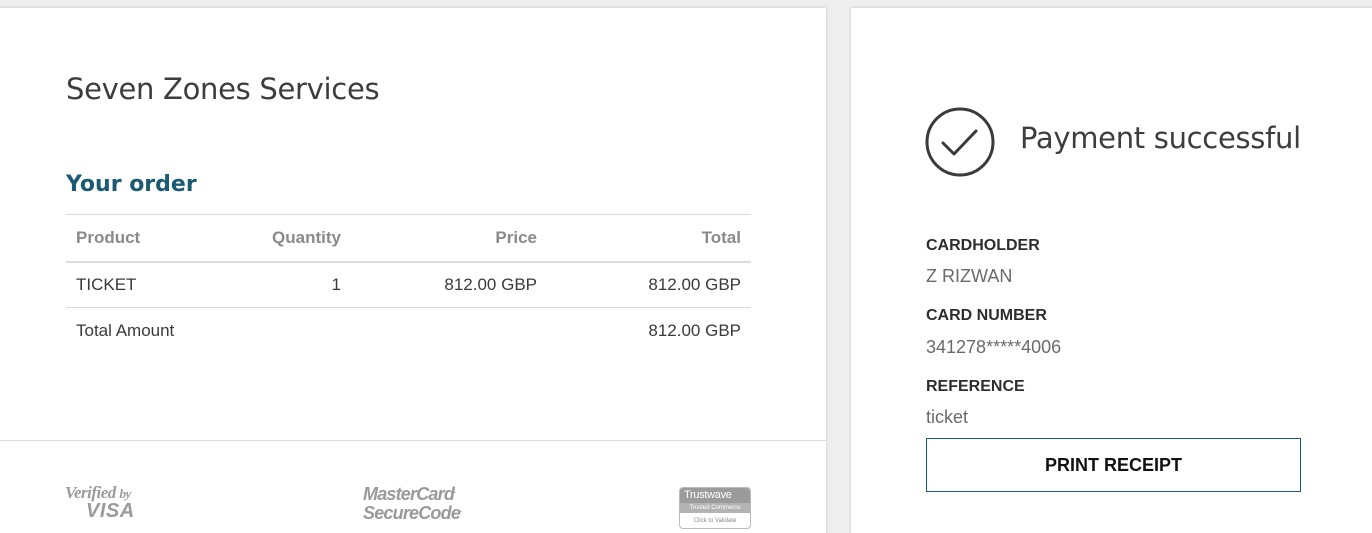  What do you see at coordinates (223, 89) in the screenshot?
I see `merchant-name: Seven Zones Services` at bounding box center [223, 89].